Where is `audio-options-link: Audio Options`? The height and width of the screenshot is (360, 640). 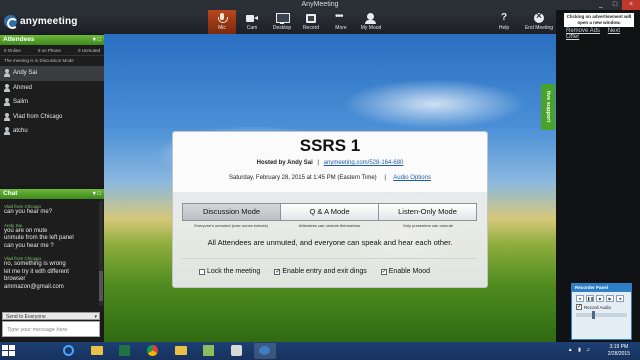 audio-options-link: Audio Options is located at coordinates (412, 178).